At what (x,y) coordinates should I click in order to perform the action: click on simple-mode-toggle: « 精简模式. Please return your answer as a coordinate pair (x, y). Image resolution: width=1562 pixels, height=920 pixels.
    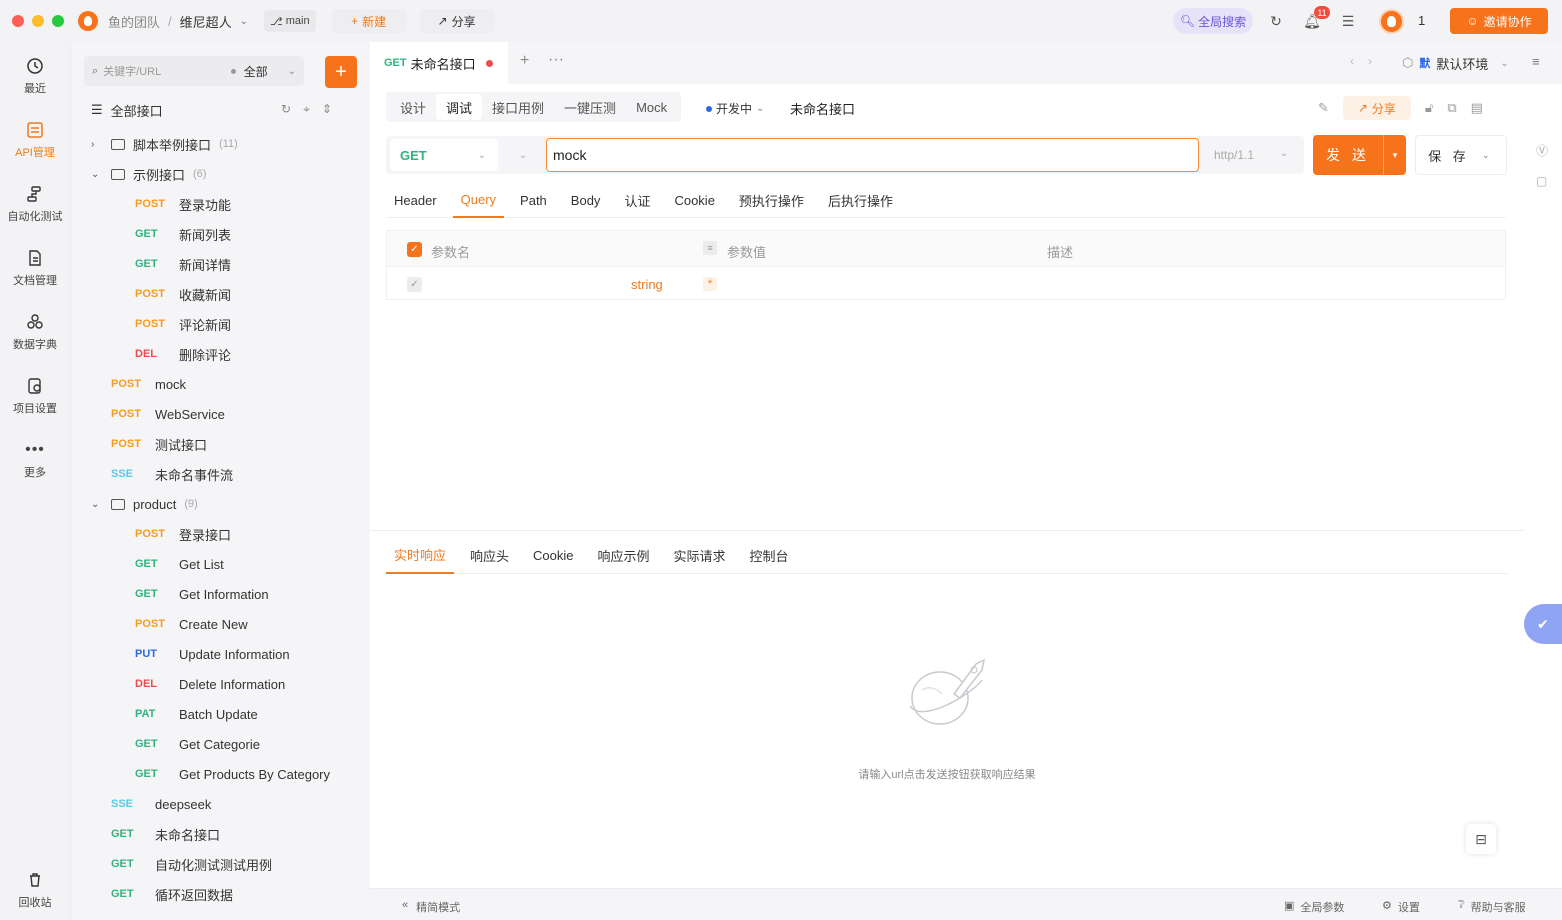
    Looking at the image, I should click on (431, 907).